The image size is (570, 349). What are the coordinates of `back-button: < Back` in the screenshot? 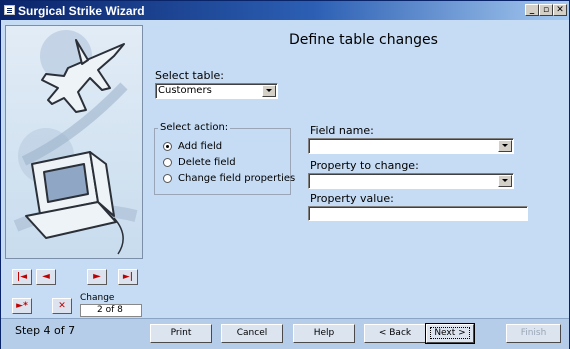 It's located at (395, 333).